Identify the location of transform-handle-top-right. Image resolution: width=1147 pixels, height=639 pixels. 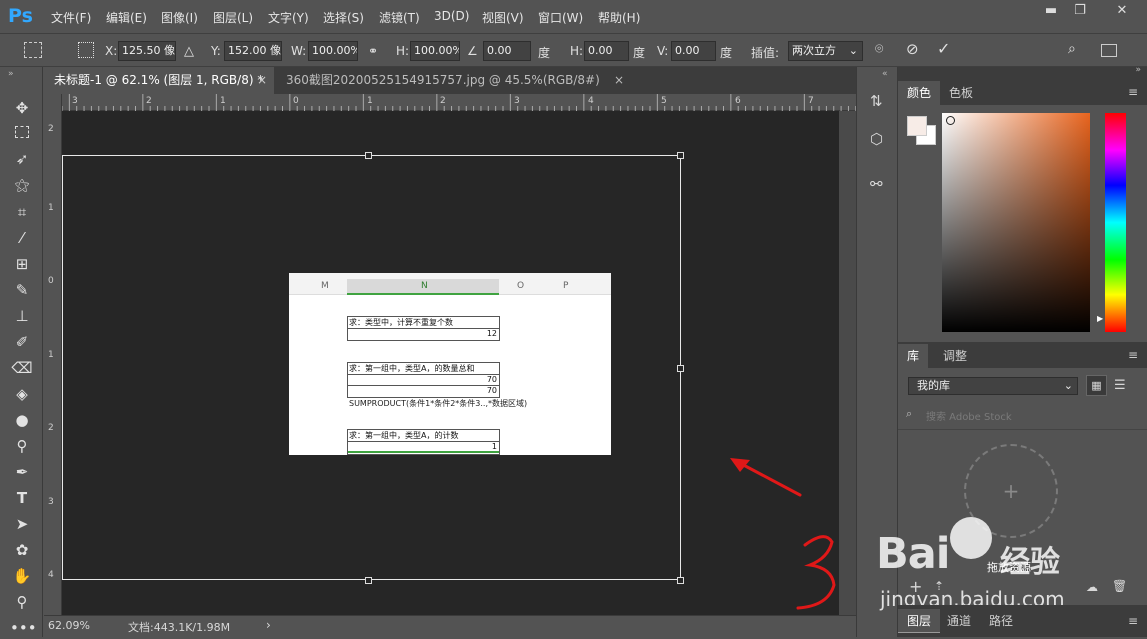
(680, 155).